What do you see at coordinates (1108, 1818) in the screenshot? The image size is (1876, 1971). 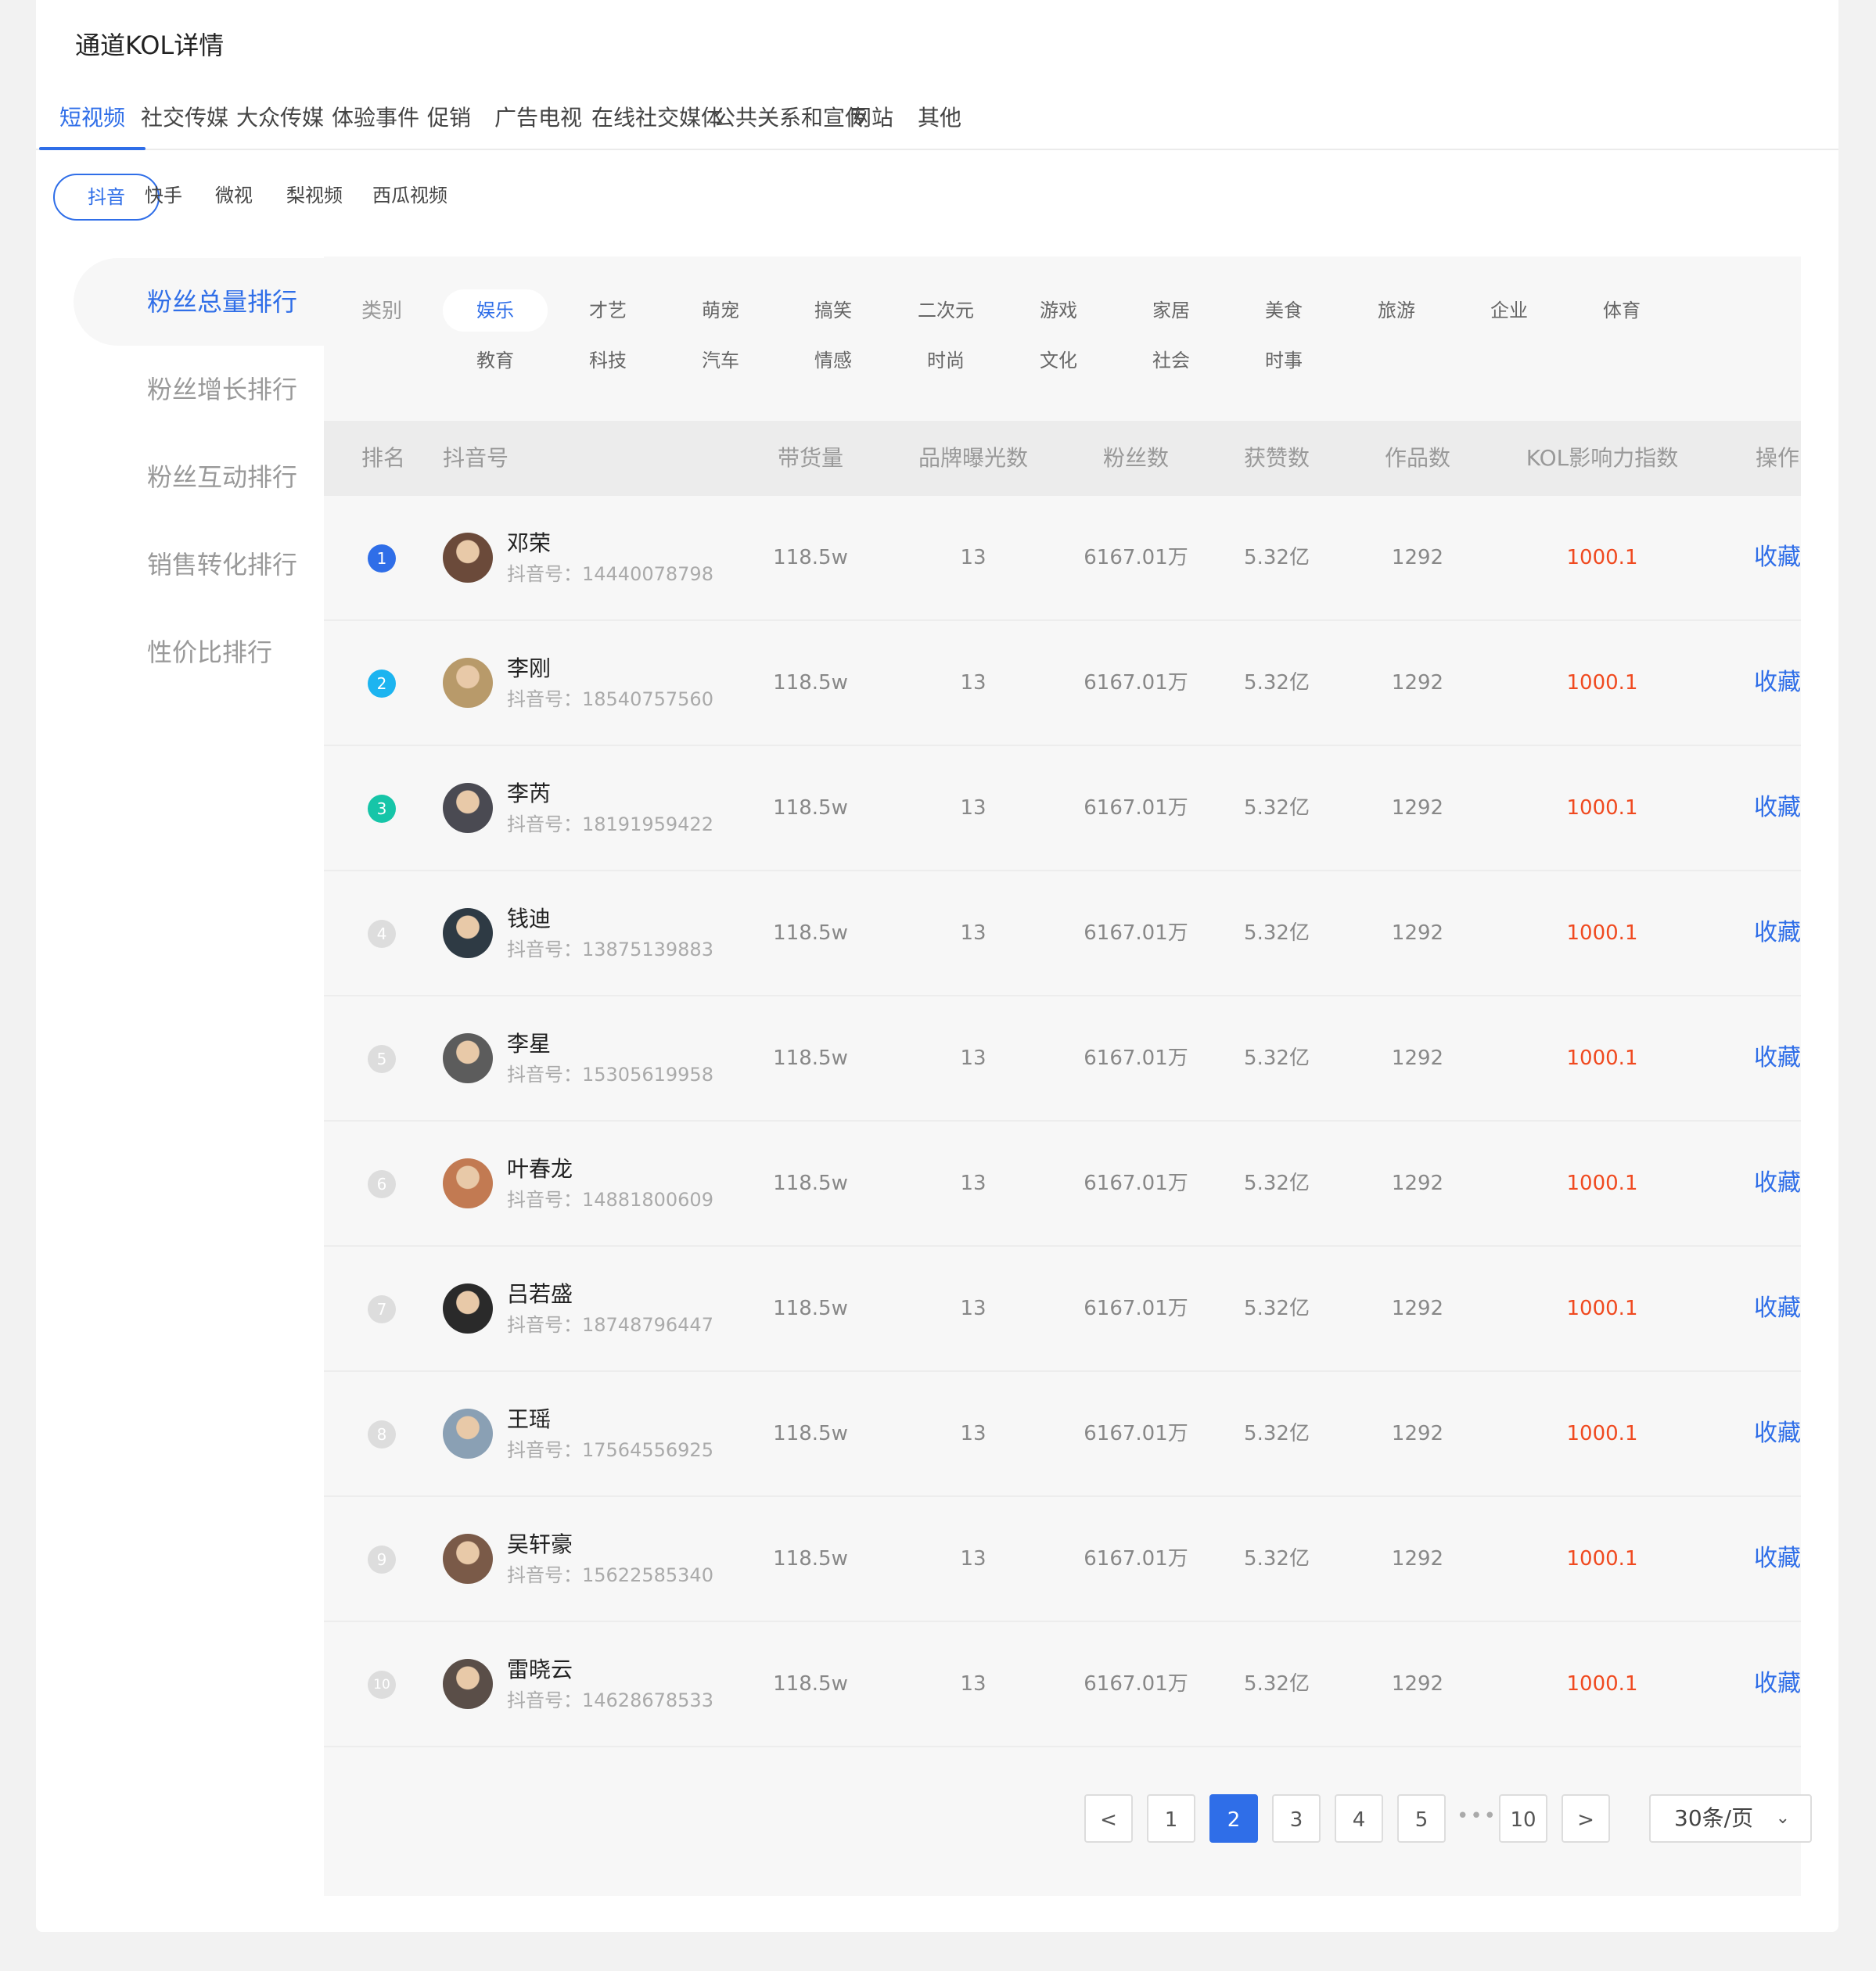 I see `prev-page-button: <` at bounding box center [1108, 1818].